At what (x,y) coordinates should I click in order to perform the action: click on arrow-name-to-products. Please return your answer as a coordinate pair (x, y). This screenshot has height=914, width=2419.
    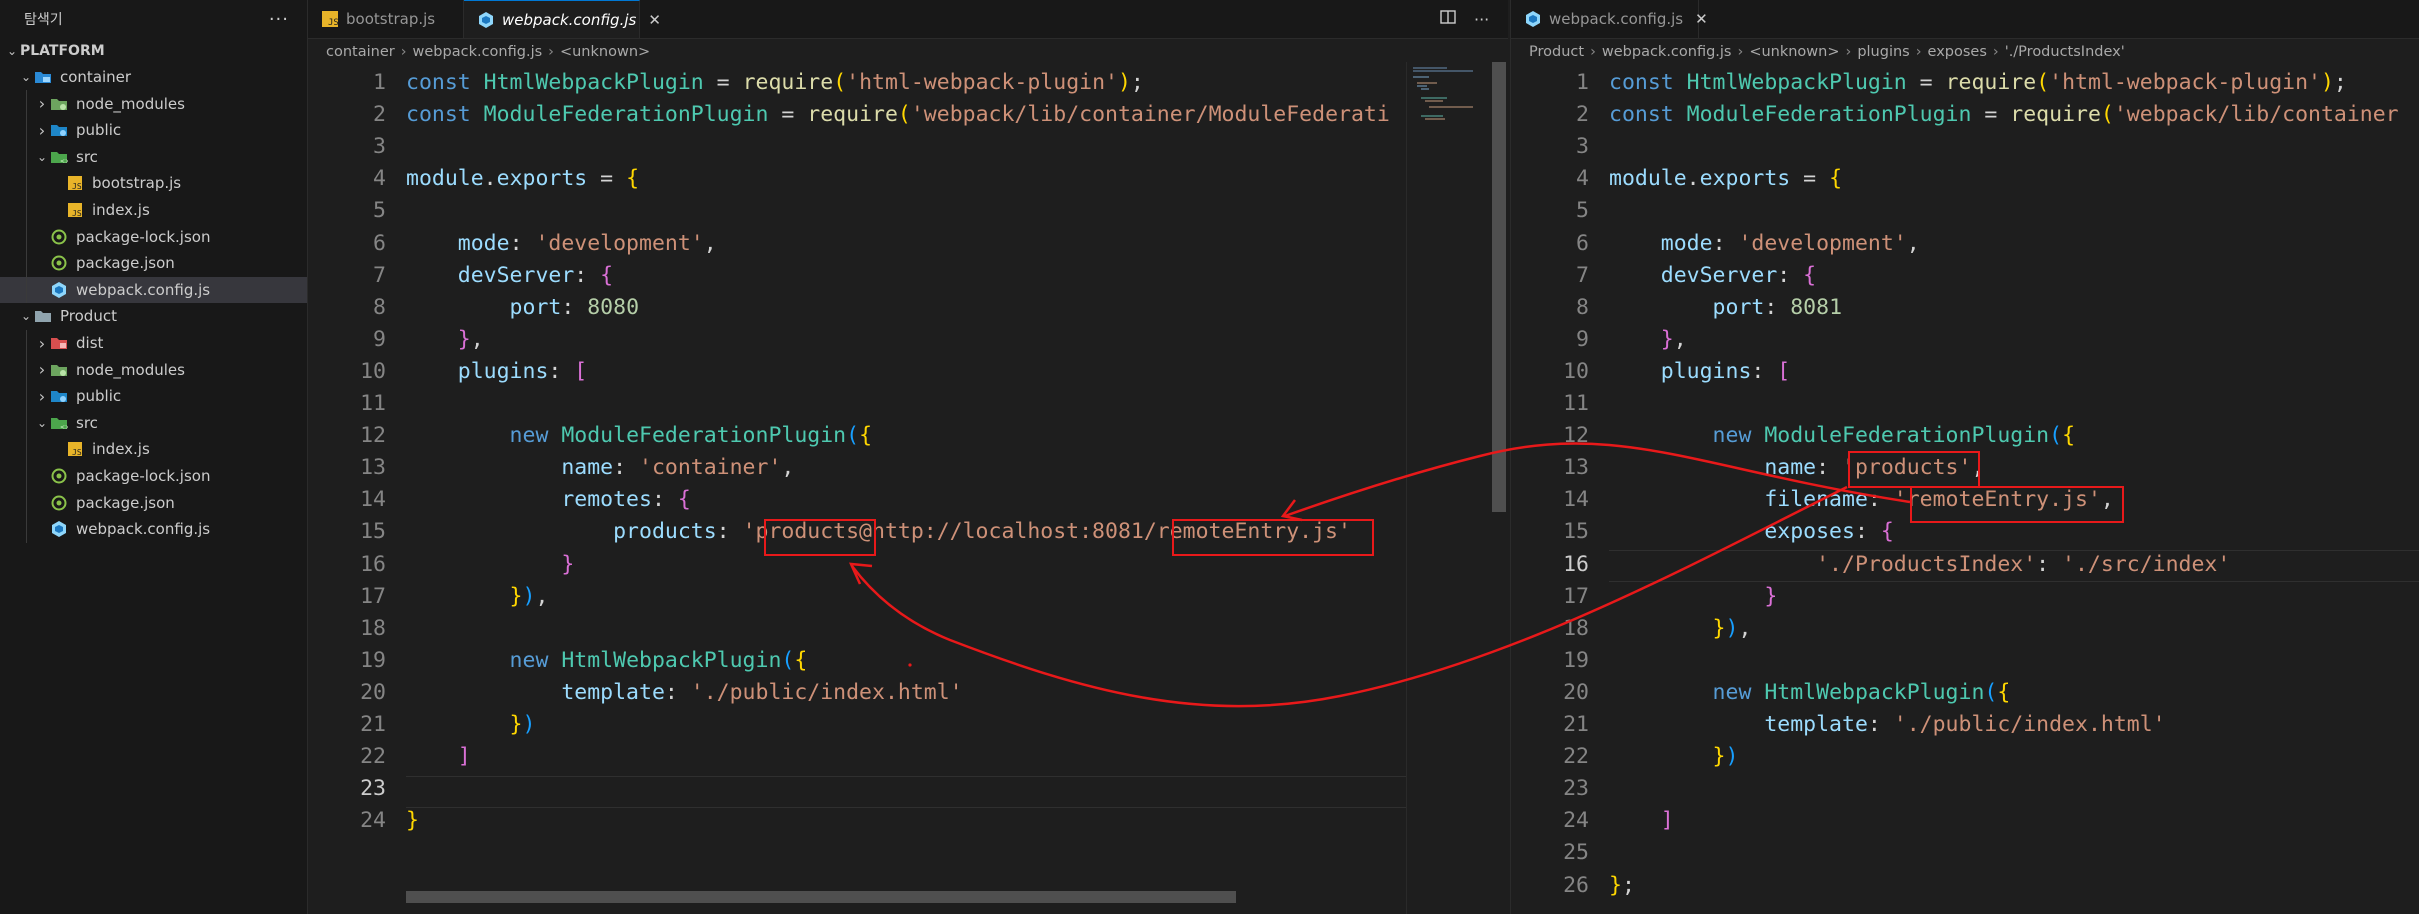
    Looking at the image, I should click on (1349, 596).